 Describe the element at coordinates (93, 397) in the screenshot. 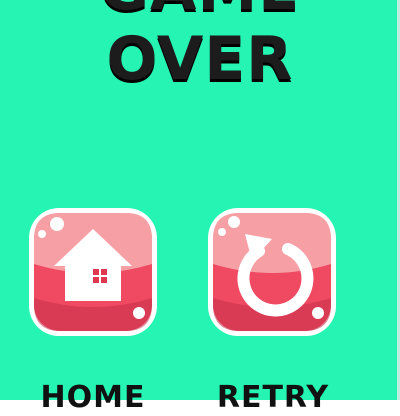

I see `home-label: HOME` at that location.